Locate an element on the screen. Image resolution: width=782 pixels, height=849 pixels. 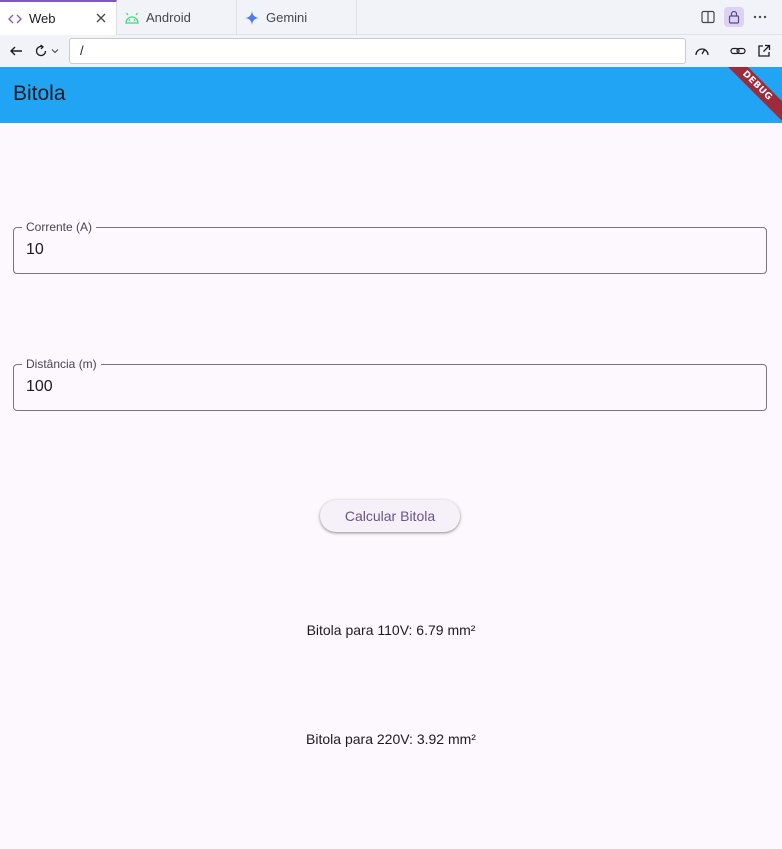
browser-tab-bar: Web Android Gemini is located at coordinates (391, 17).